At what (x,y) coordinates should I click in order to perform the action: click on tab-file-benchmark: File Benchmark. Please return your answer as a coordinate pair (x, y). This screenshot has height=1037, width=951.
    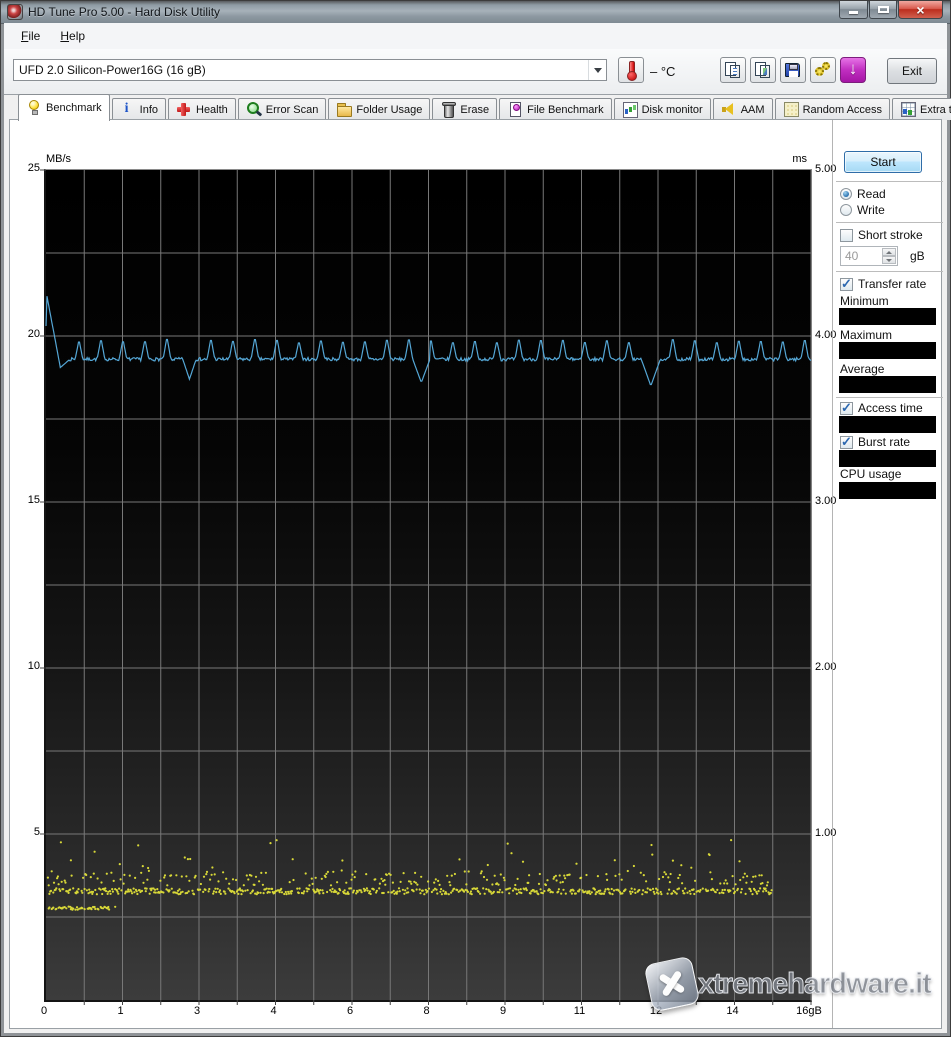
    Looking at the image, I should click on (555, 109).